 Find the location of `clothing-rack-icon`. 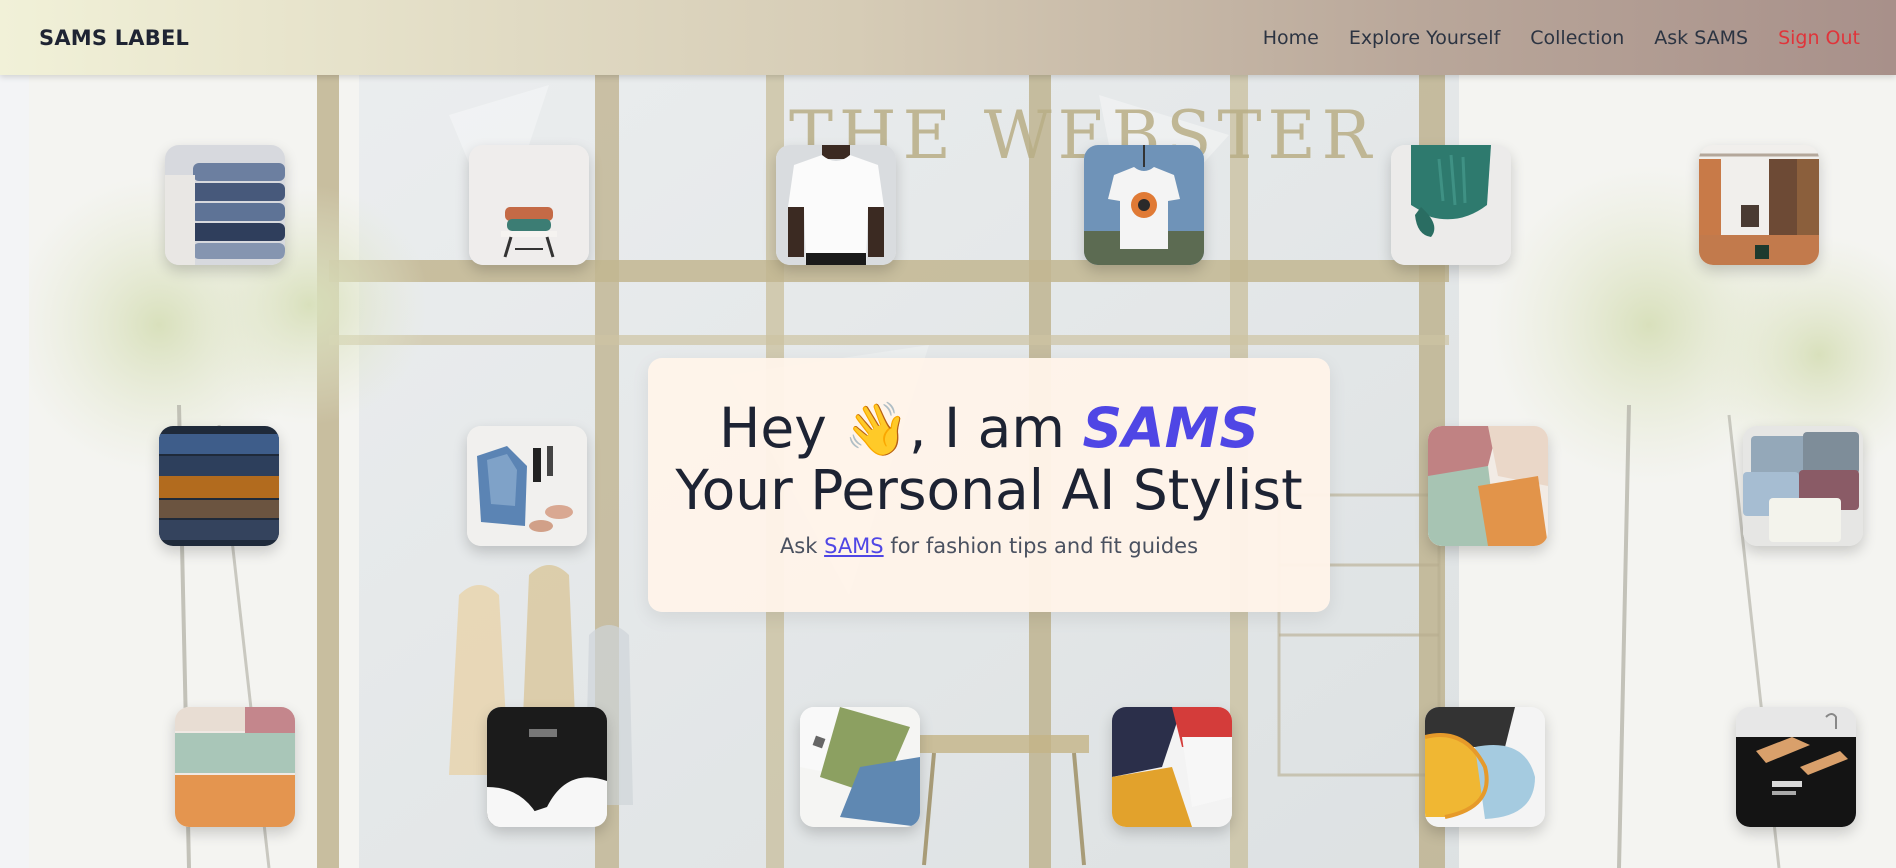

clothing-rack-icon is located at coordinates (1759, 205).